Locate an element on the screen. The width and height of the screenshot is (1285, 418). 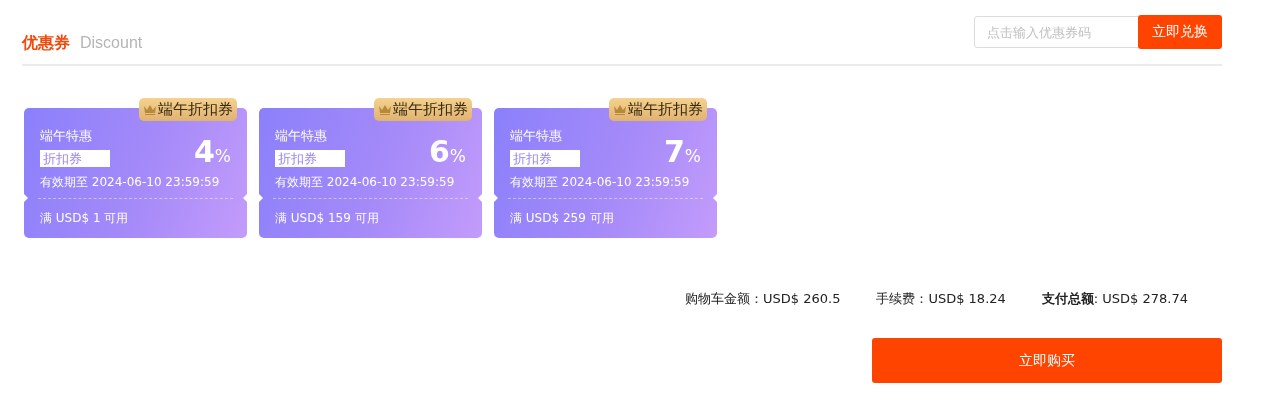
summary-amount: 支付总额: USD$ 278.74 is located at coordinates (1114, 299).